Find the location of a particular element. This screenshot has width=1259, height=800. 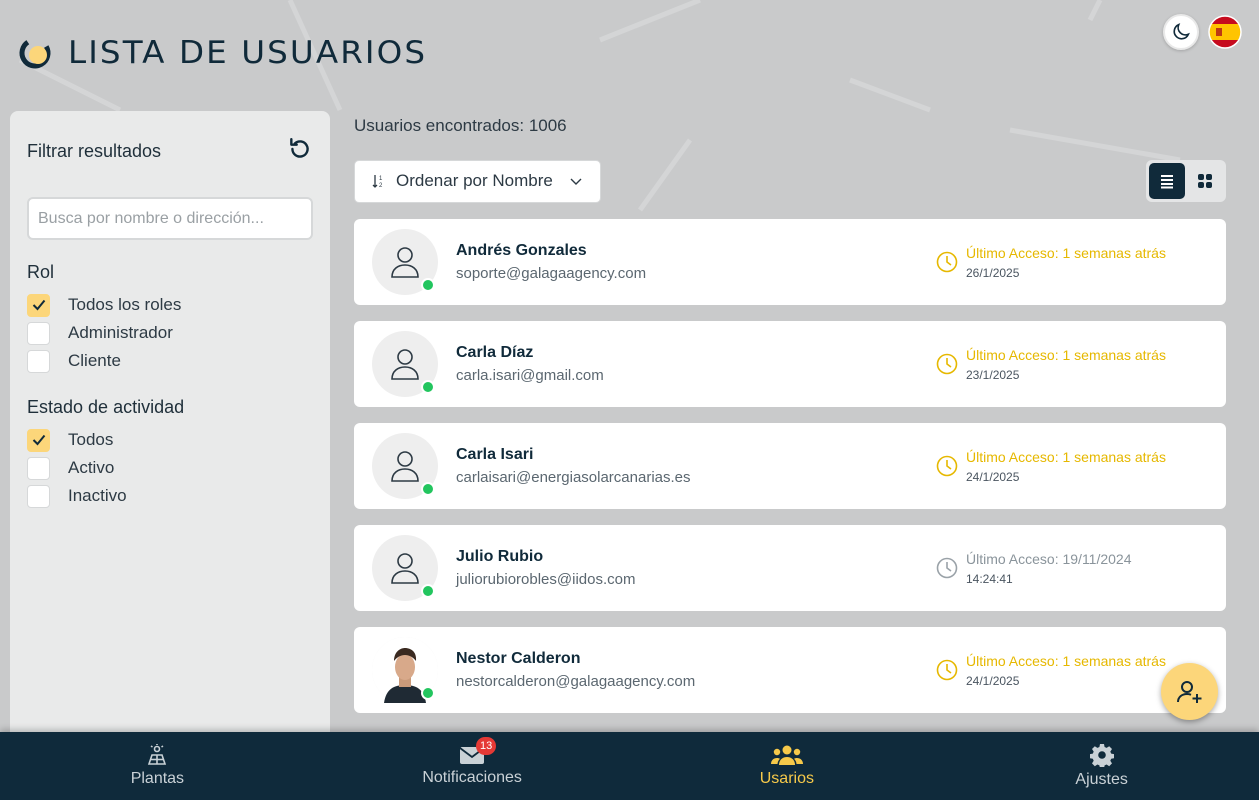

users-icon is located at coordinates (786, 755).